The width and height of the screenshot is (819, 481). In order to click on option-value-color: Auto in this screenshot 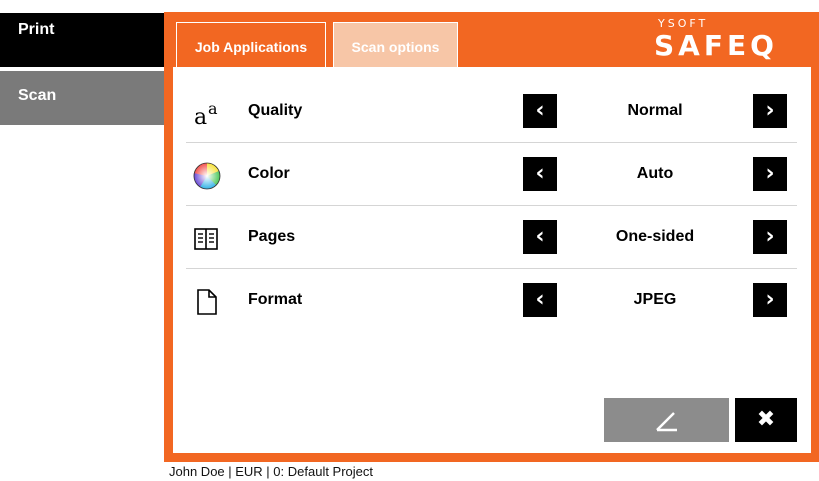, I will do `click(655, 173)`.